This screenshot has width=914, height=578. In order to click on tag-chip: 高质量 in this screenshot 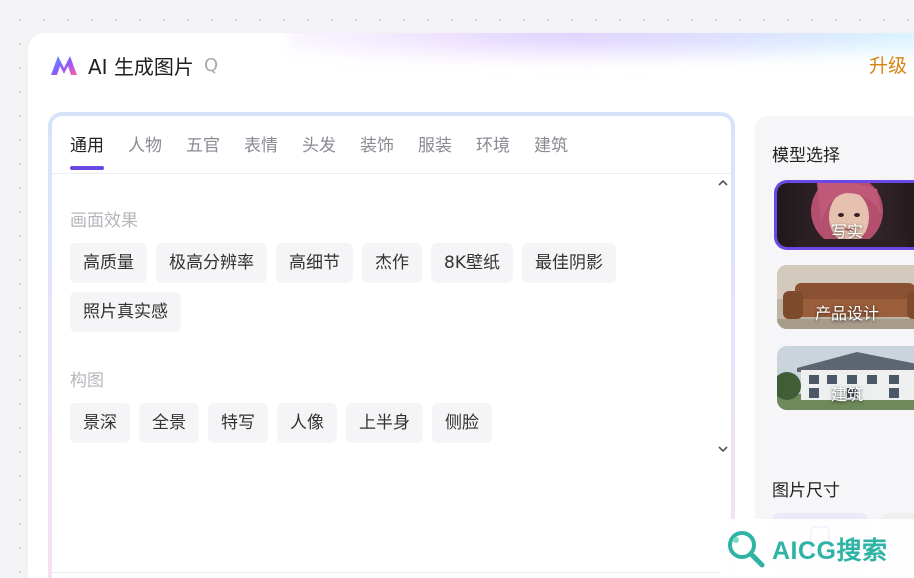, I will do `click(108, 263)`.